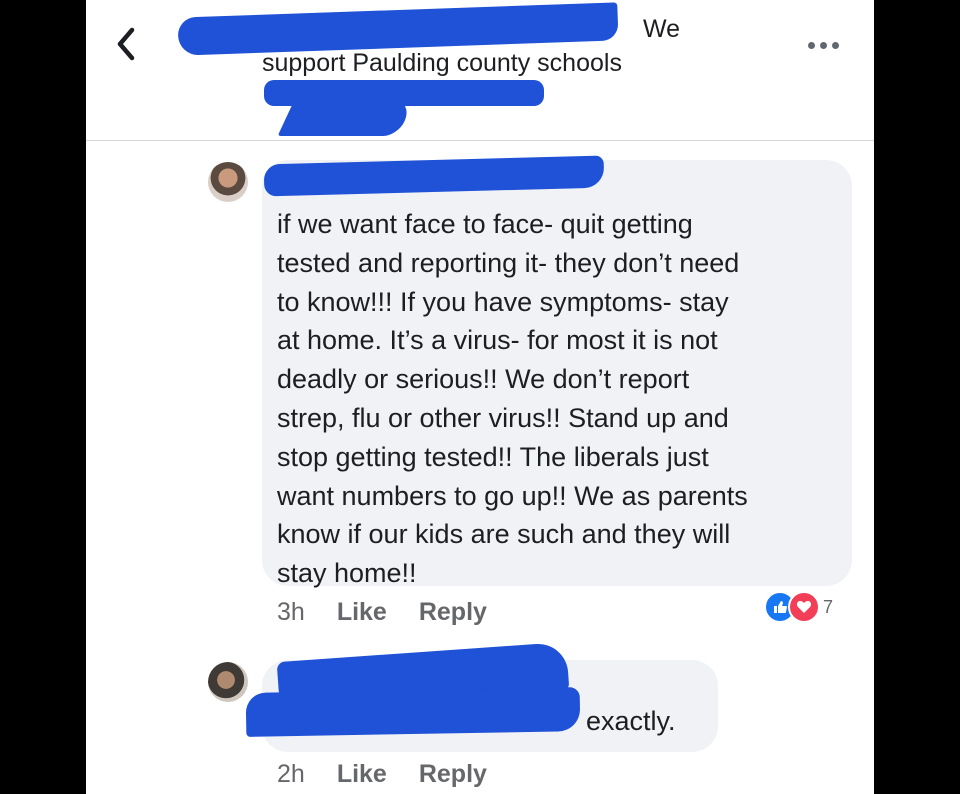 Image resolution: width=960 pixels, height=794 pixels. I want to click on title-line-2: support Paulding county schools, so click(442, 63).